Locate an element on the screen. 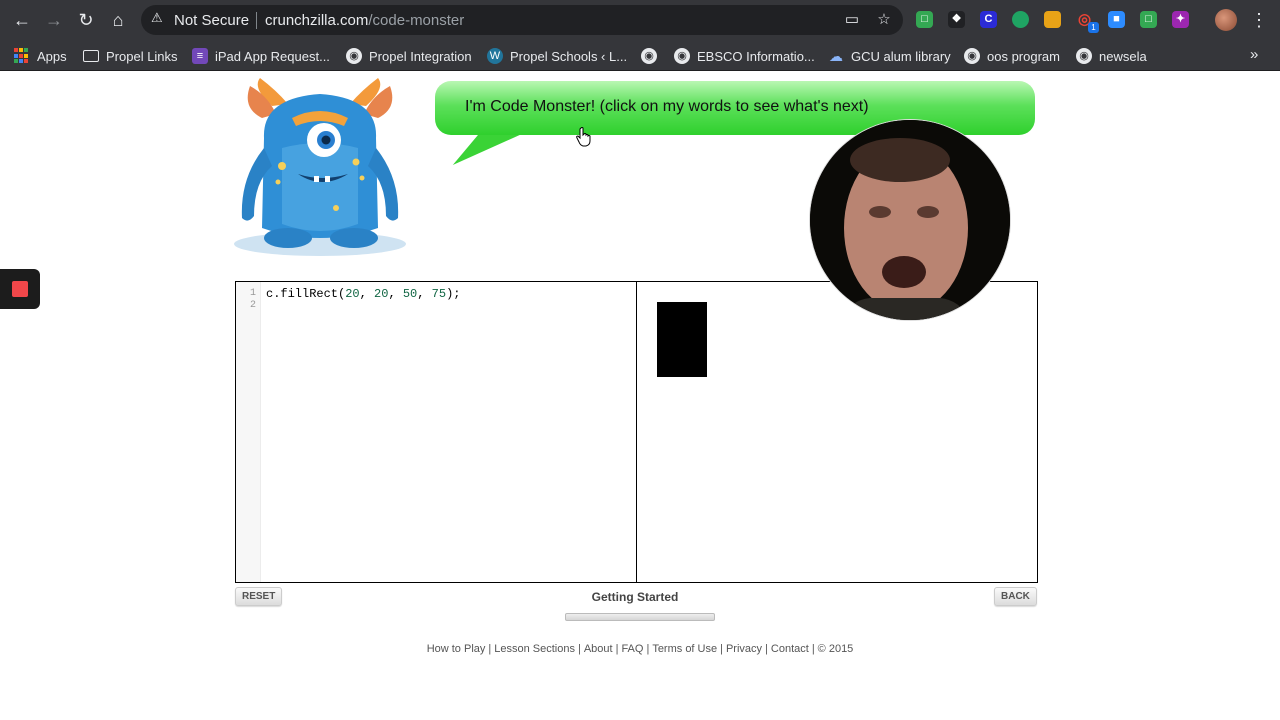  webcam-overlay is located at coordinates (910, 220).